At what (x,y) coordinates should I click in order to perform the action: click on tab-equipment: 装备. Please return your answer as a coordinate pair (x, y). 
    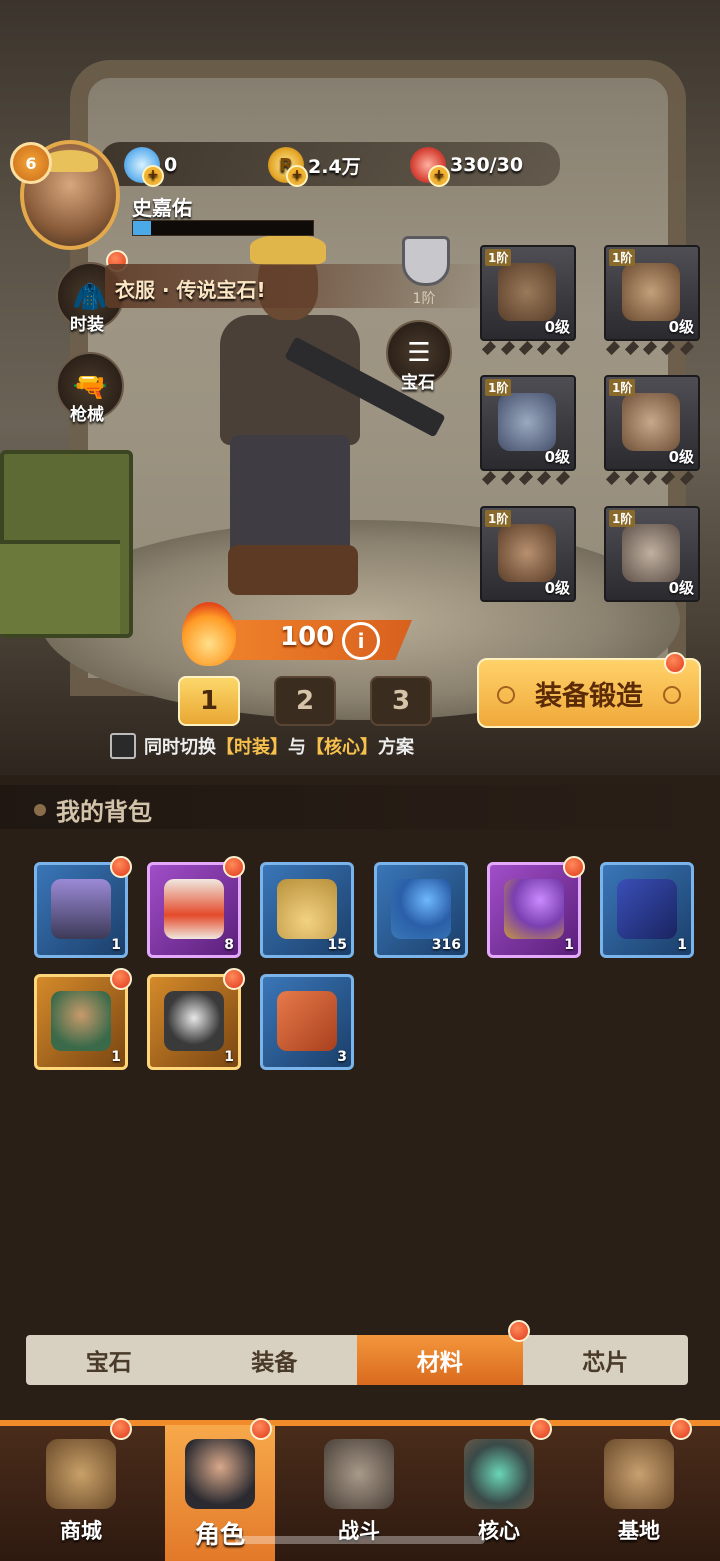
    Looking at the image, I should click on (275, 1360).